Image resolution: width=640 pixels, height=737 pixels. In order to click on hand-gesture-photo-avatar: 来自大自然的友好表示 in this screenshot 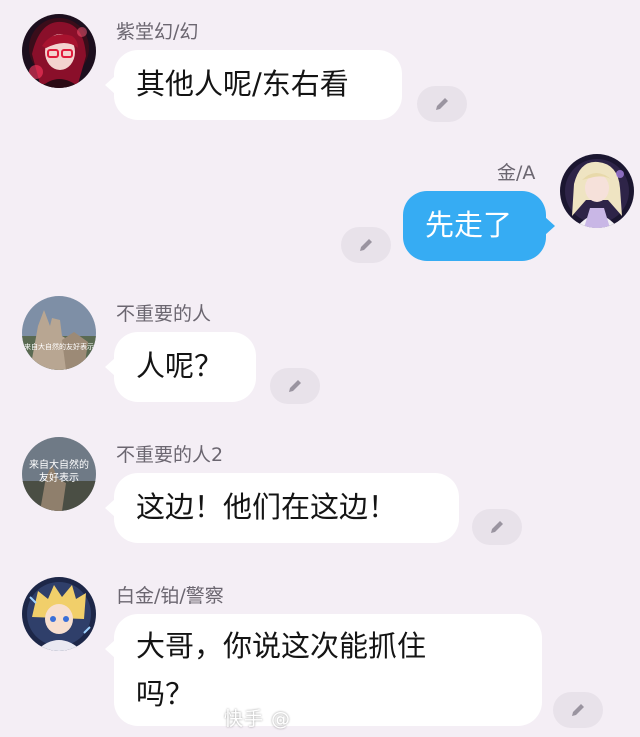, I will do `click(59, 333)`.